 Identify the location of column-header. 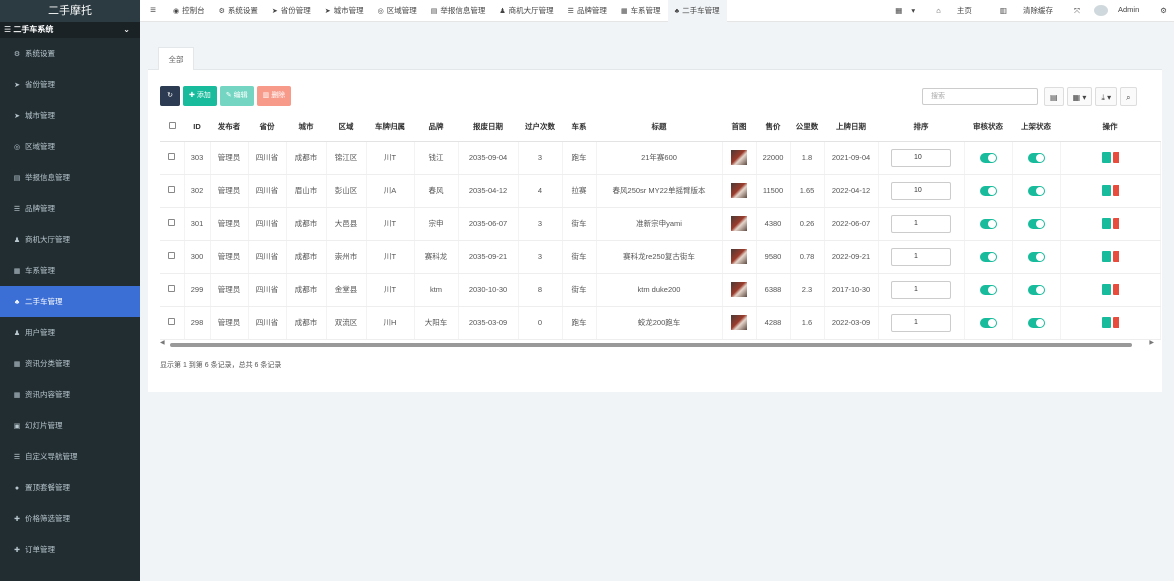
(172, 127).